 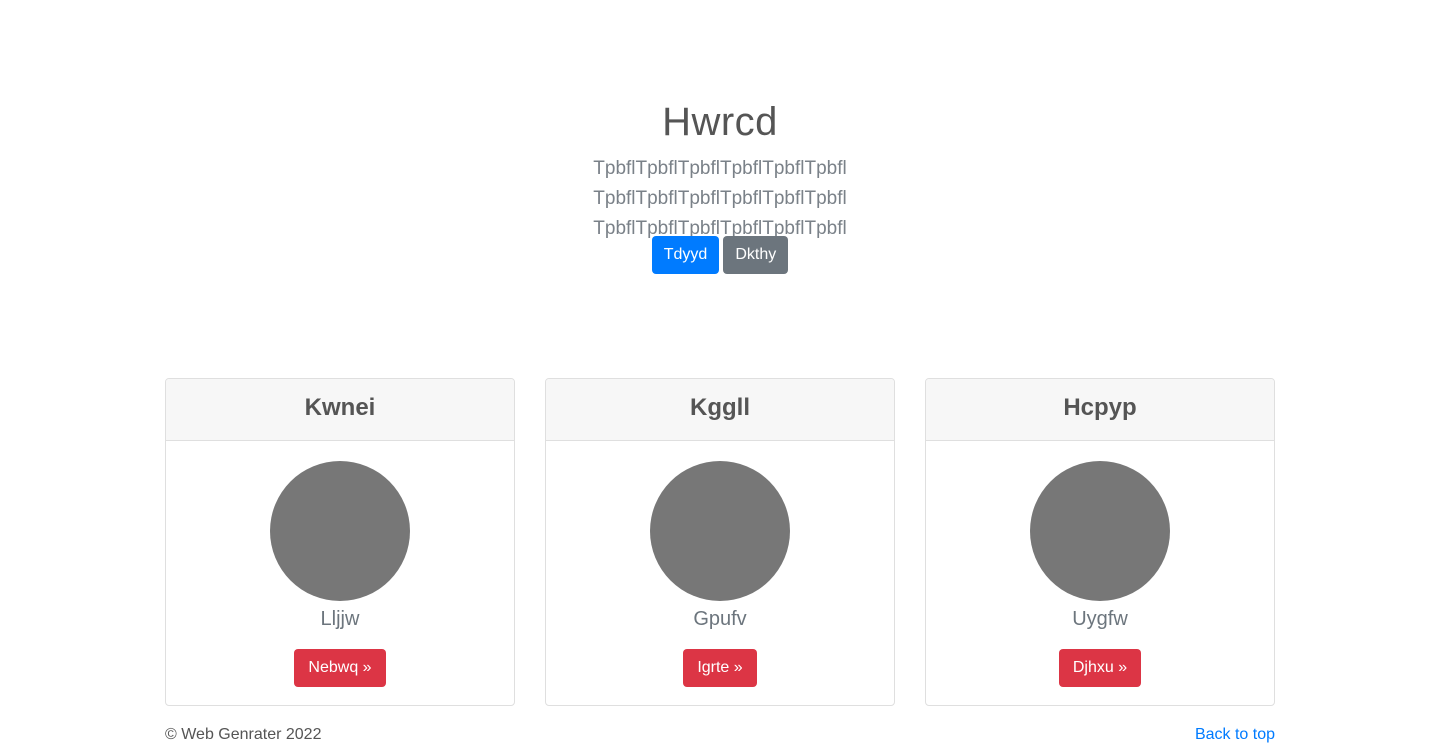 I want to click on card: Hcpyp Uygfw Djhxu », so click(x=1100, y=542).